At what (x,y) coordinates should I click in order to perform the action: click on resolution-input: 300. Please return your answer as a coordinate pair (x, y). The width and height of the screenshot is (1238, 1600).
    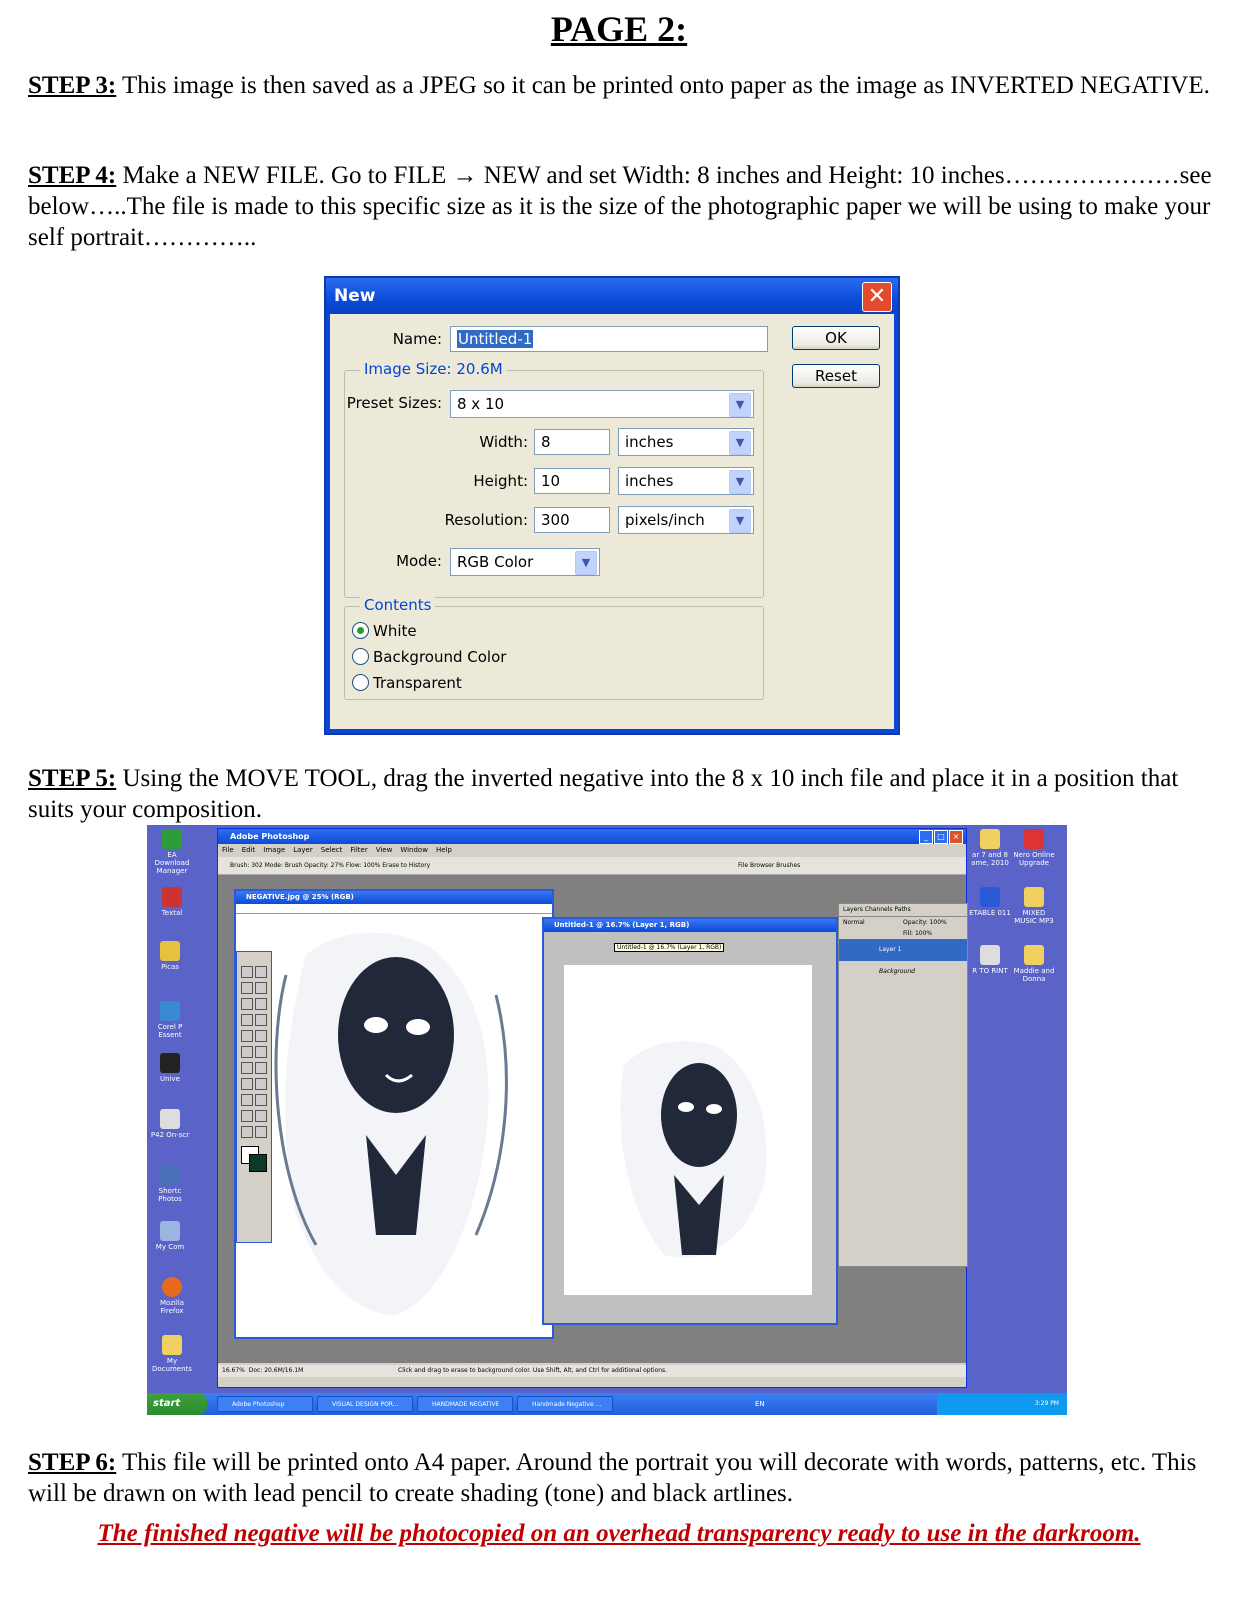
    Looking at the image, I should click on (572, 520).